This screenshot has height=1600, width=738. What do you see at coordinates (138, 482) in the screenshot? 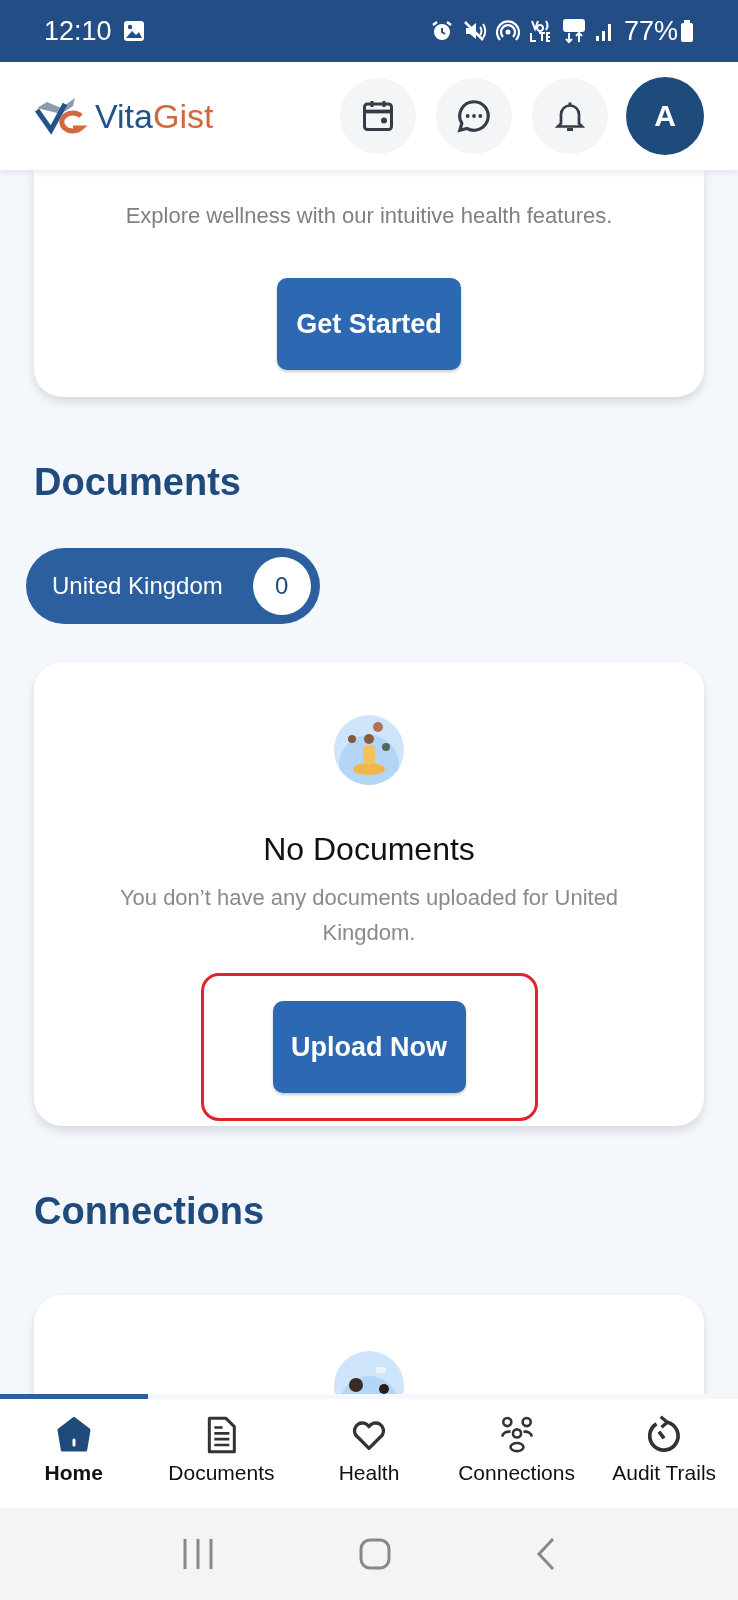
I see `section-heading: Documents` at bounding box center [138, 482].